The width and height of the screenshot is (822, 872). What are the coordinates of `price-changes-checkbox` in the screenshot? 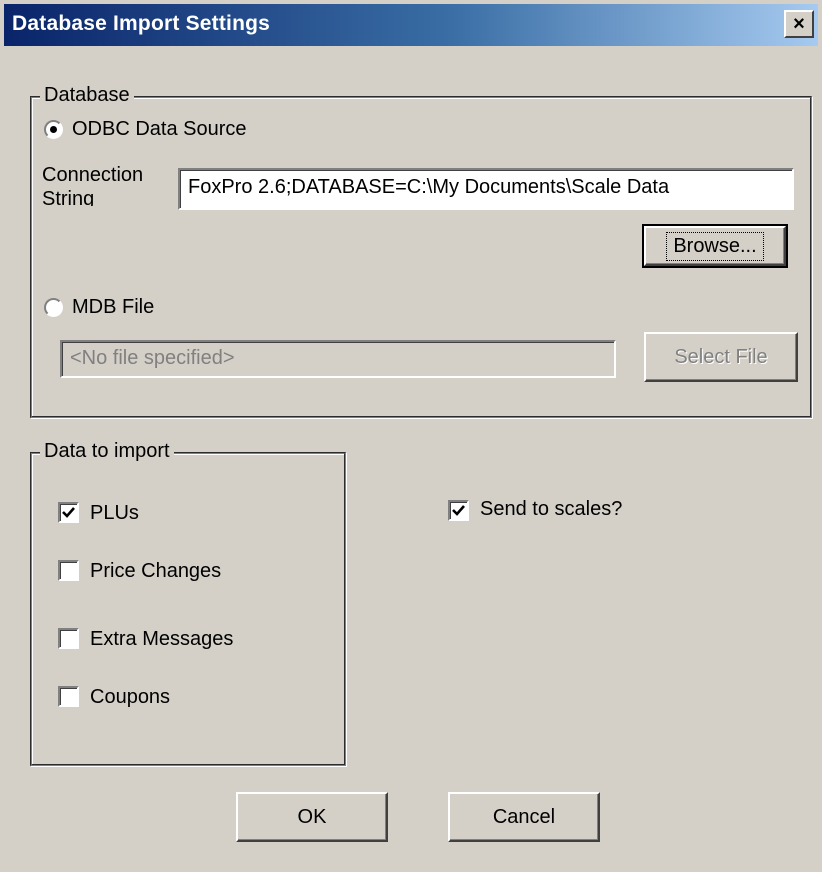 It's located at (68, 570).